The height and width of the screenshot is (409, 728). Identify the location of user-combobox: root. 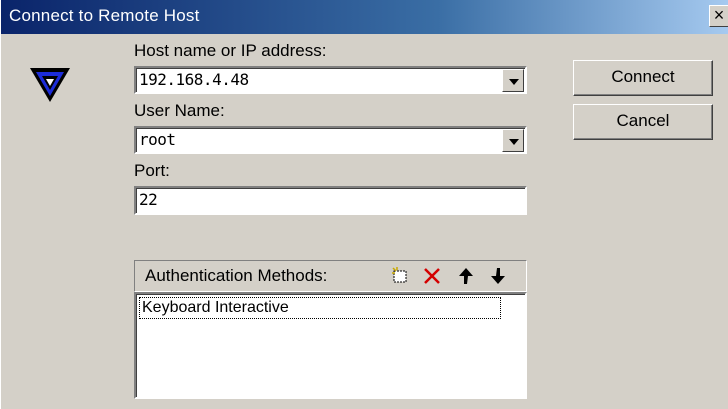
(330, 140).